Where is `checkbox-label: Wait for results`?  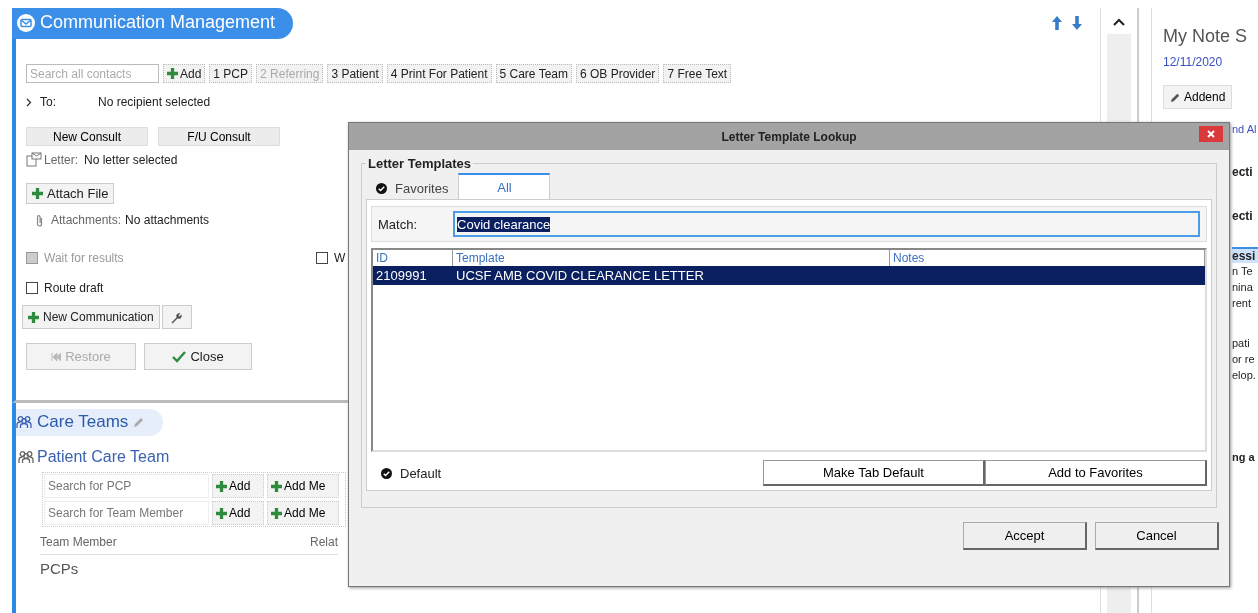 checkbox-label: Wait for results is located at coordinates (84, 258).